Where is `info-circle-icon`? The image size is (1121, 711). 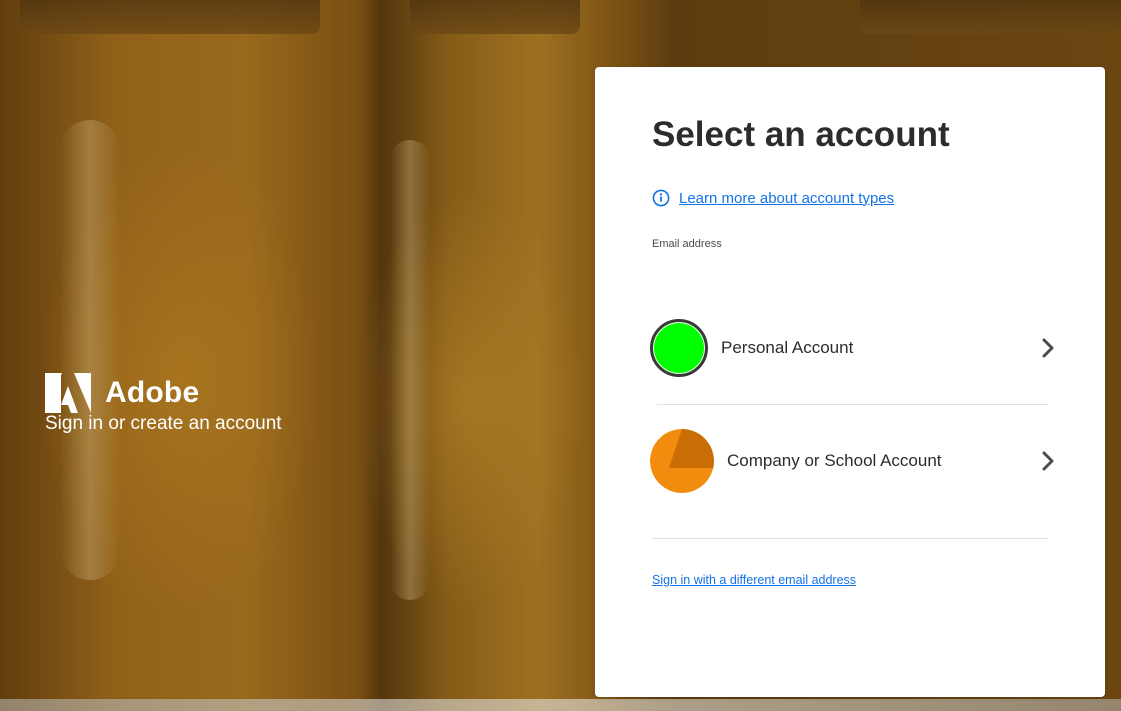 info-circle-icon is located at coordinates (661, 198).